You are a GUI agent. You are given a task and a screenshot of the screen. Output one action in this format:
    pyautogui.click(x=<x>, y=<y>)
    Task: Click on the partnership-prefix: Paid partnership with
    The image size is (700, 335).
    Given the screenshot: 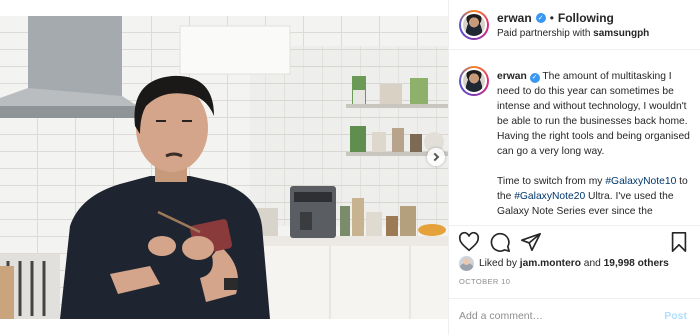 What is the action you would take?
    pyautogui.click(x=544, y=33)
    